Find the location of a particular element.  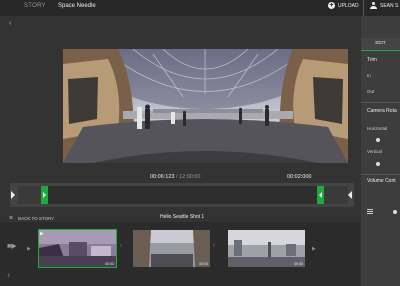

trim-selection is located at coordinates (183, 195).